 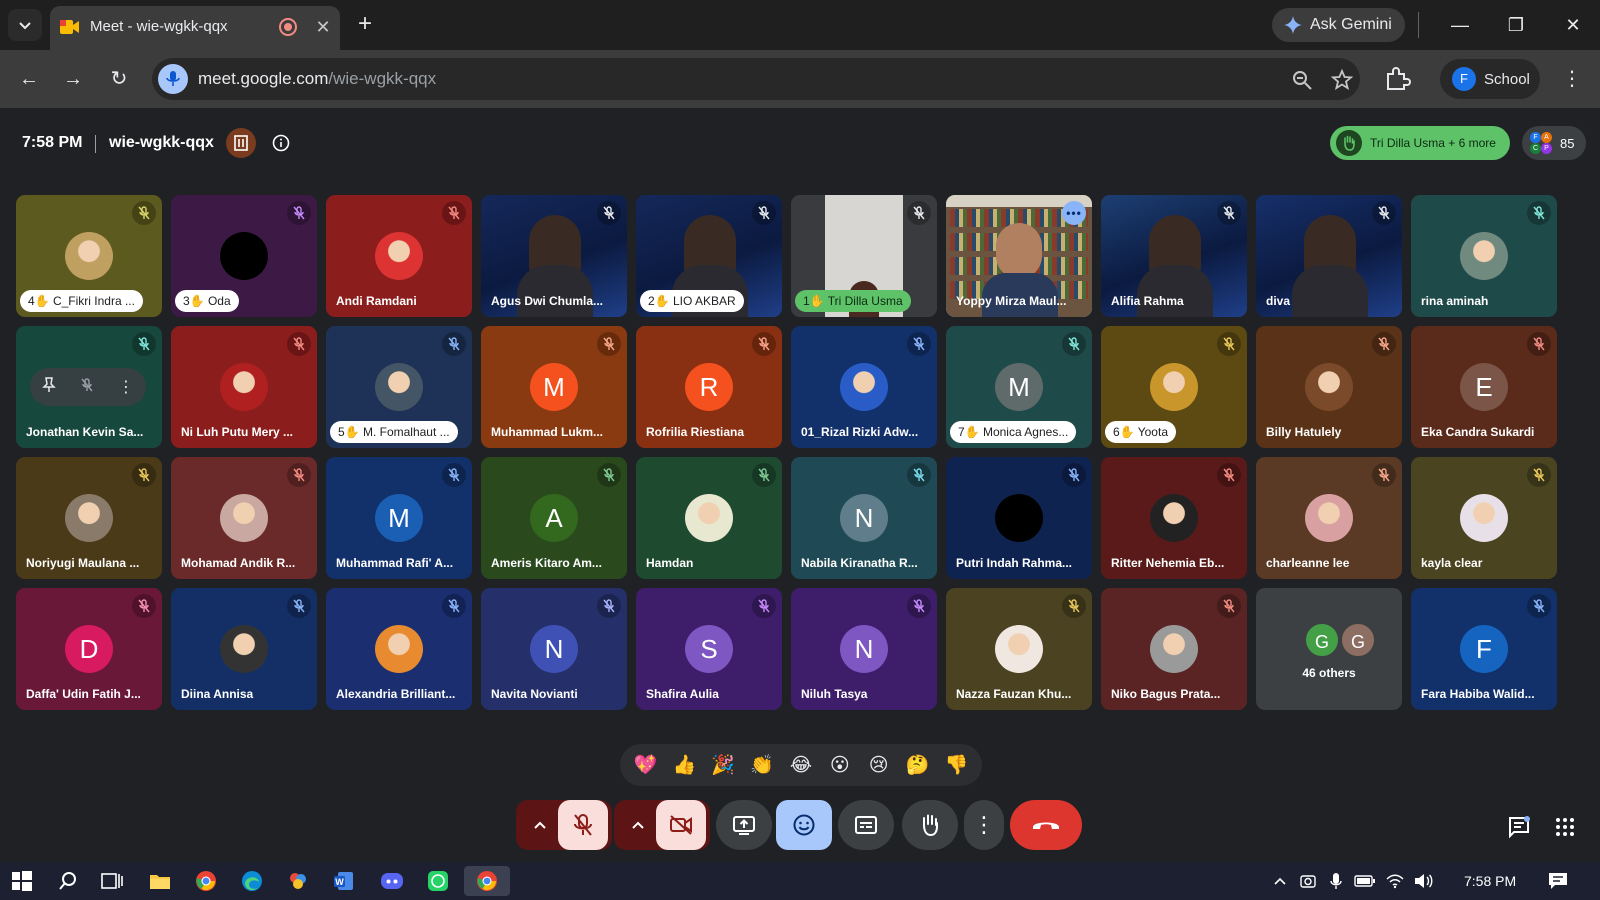 What do you see at coordinates (540, 825) in the screenshot?
I see `audio-options-chevron-icon` at bounding box center [540, 825].